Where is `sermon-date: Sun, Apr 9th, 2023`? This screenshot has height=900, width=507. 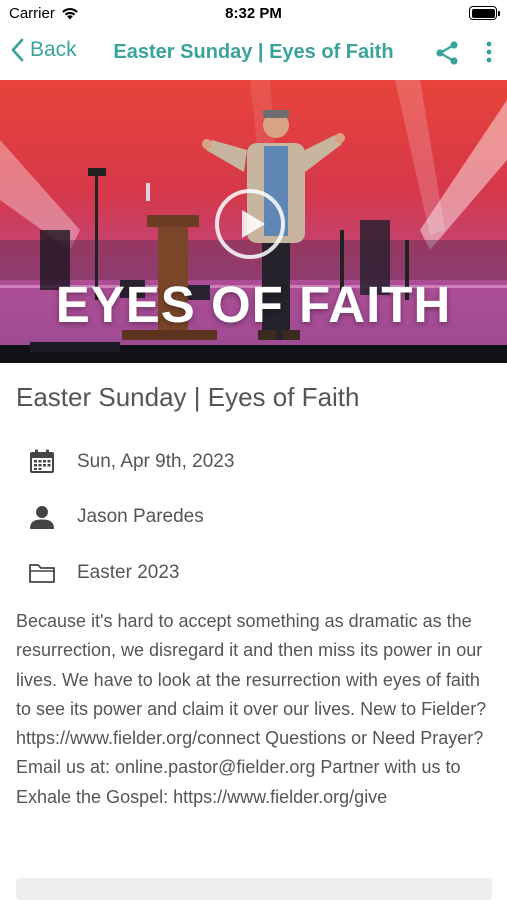 sermon-date: Sun, Apr 9th, 2023 is located at coordinates (156, 461).